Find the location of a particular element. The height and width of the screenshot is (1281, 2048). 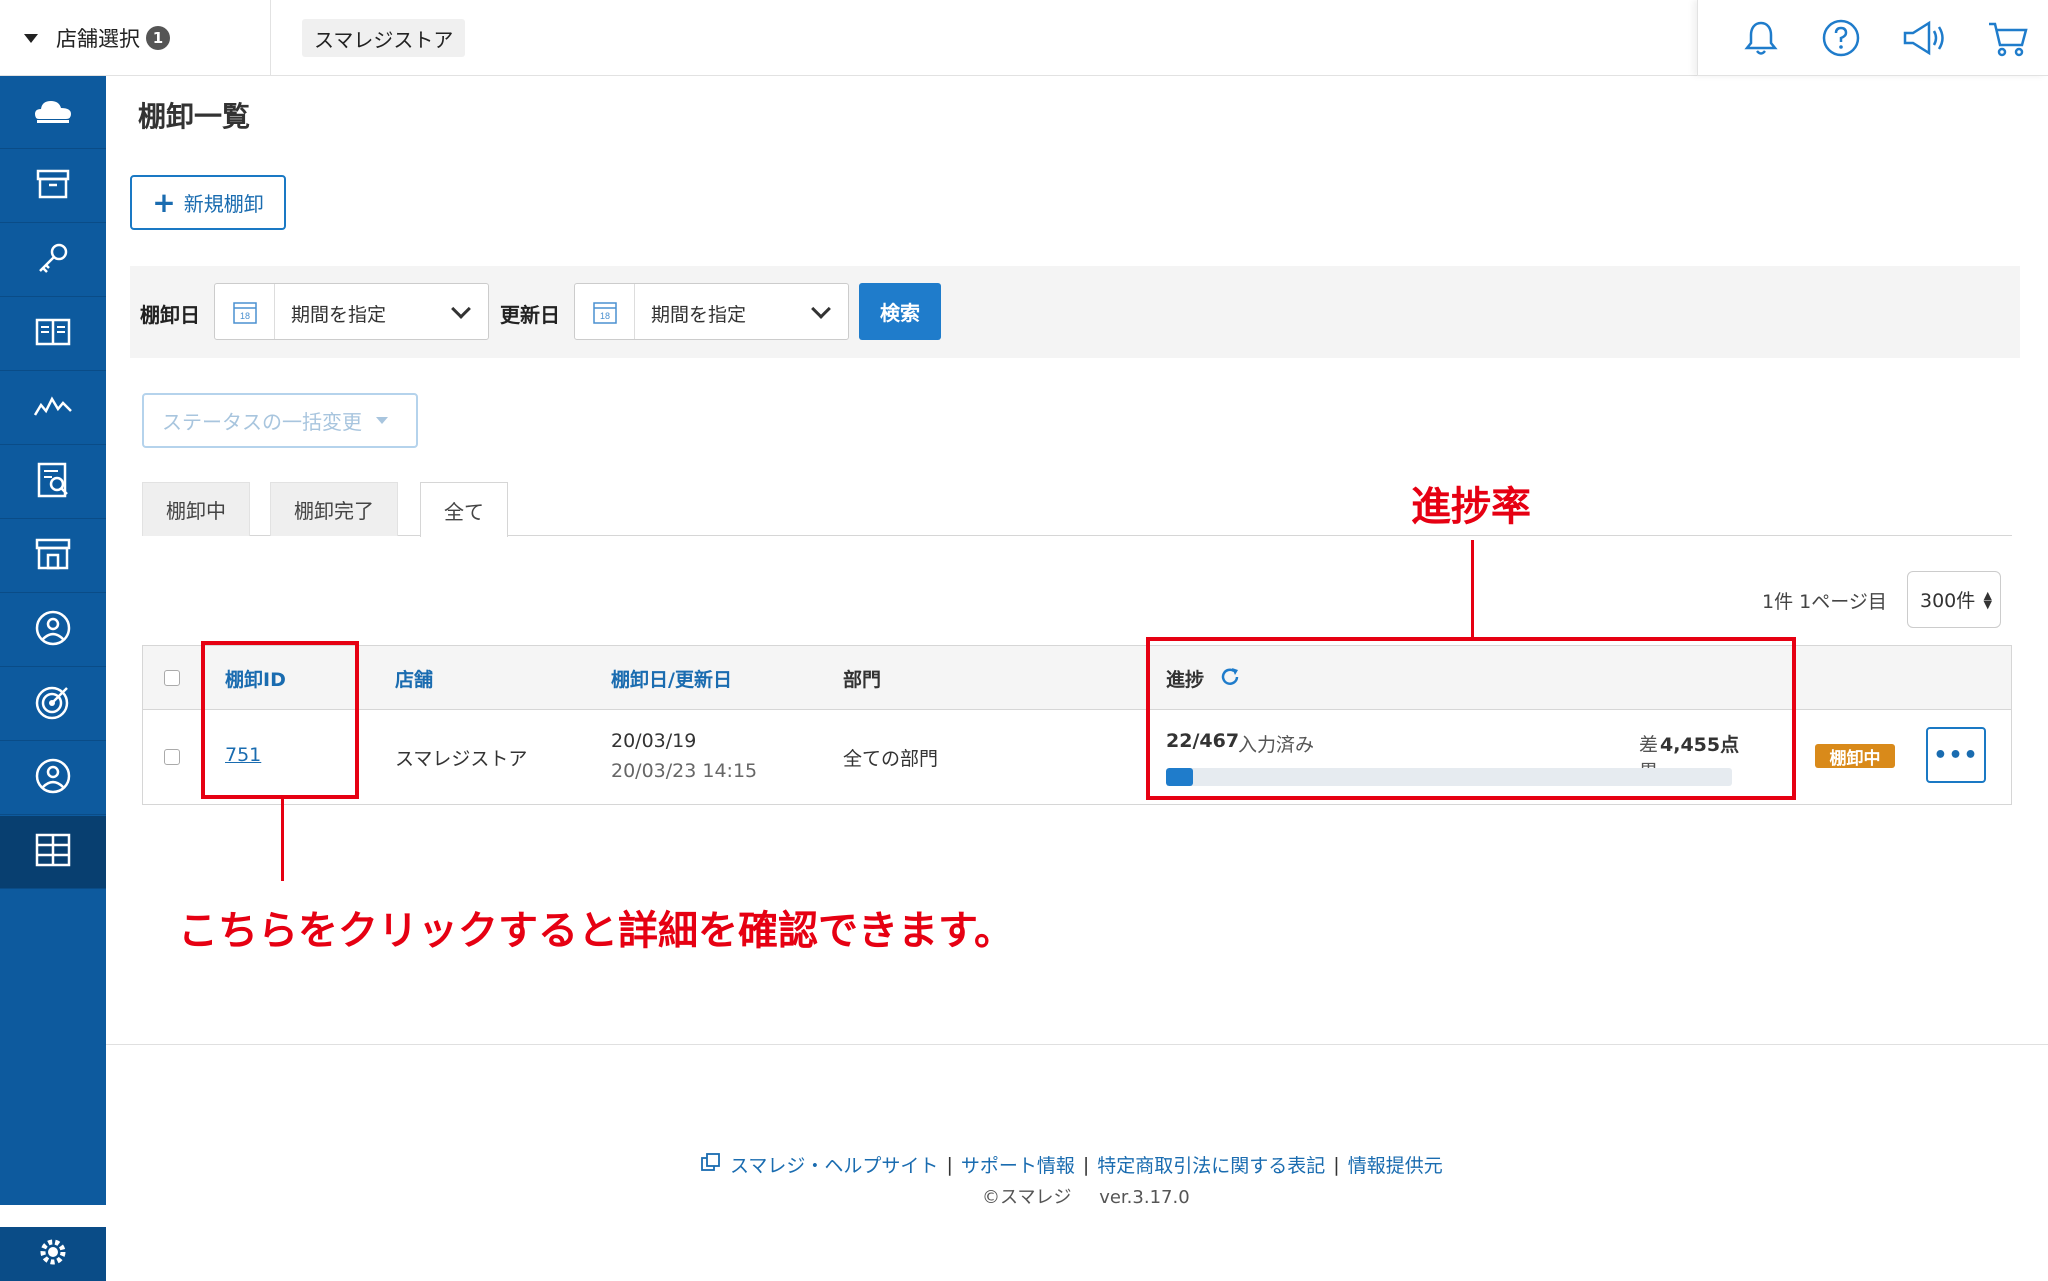

status-tabs: 棚卸中 棚卸完了 全て is located at coordinates (1077, 509).